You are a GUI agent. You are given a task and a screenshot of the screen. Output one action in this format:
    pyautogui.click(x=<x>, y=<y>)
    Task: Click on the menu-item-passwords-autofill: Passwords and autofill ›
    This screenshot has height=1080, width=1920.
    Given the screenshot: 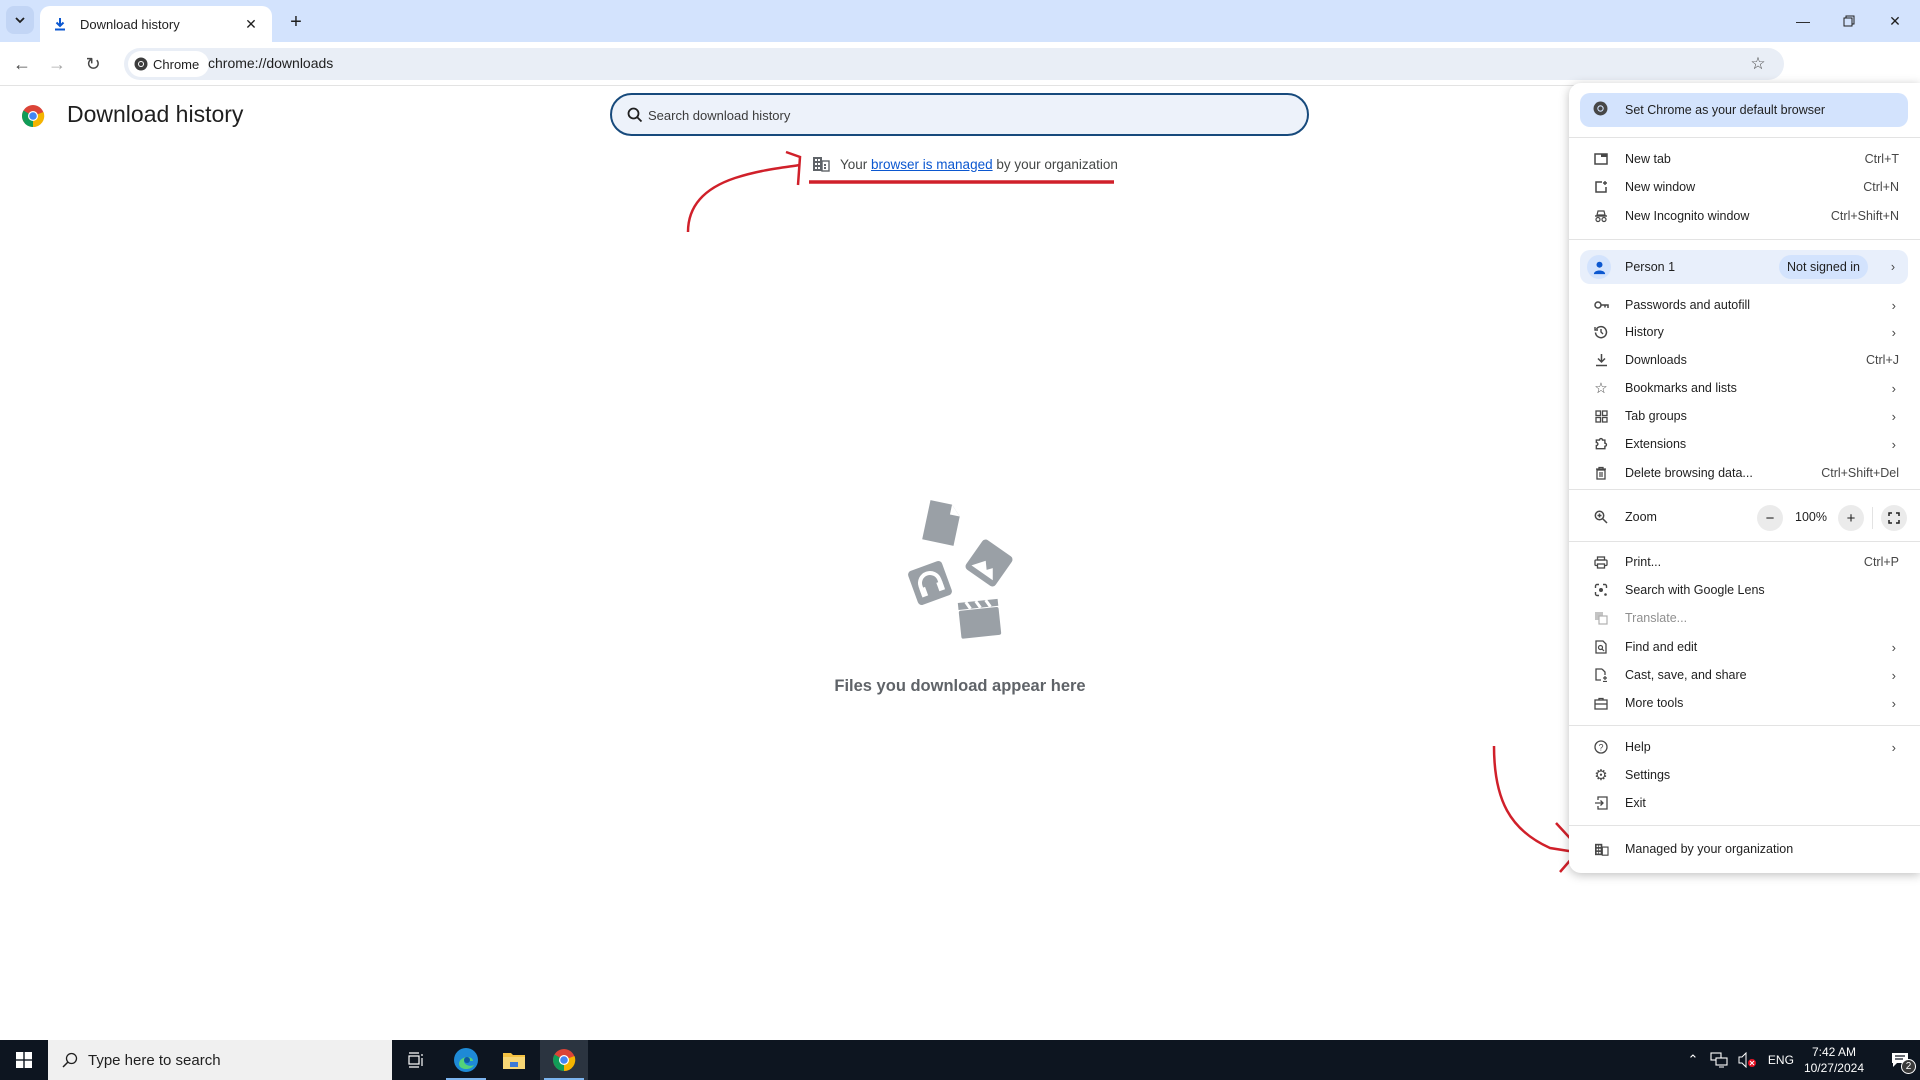 What is the action you would take?
    pyautogui.click(x=1744, y=305)
    